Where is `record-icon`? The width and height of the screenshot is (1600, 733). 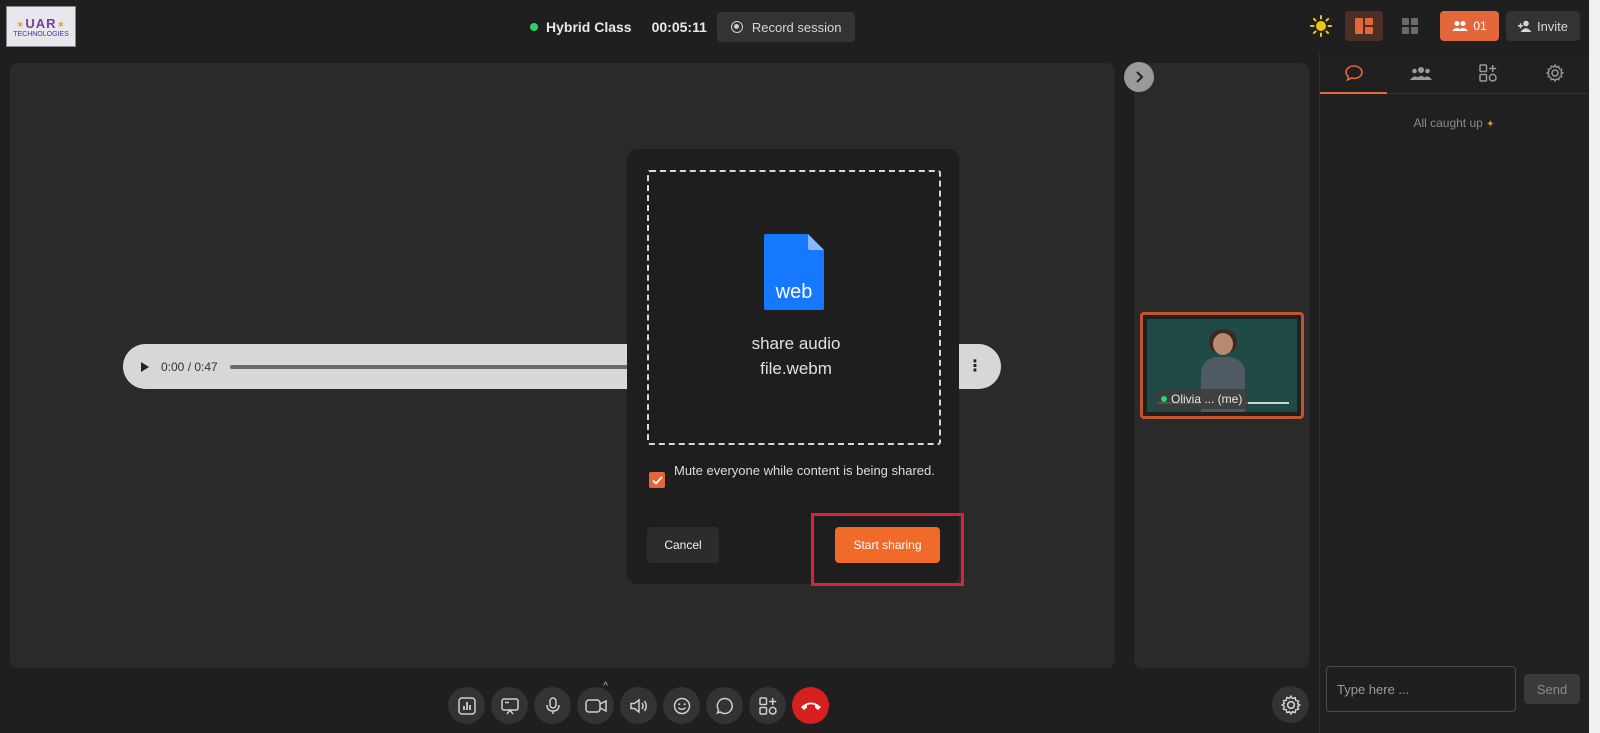 record-icon is located at coordinates (736, 27).